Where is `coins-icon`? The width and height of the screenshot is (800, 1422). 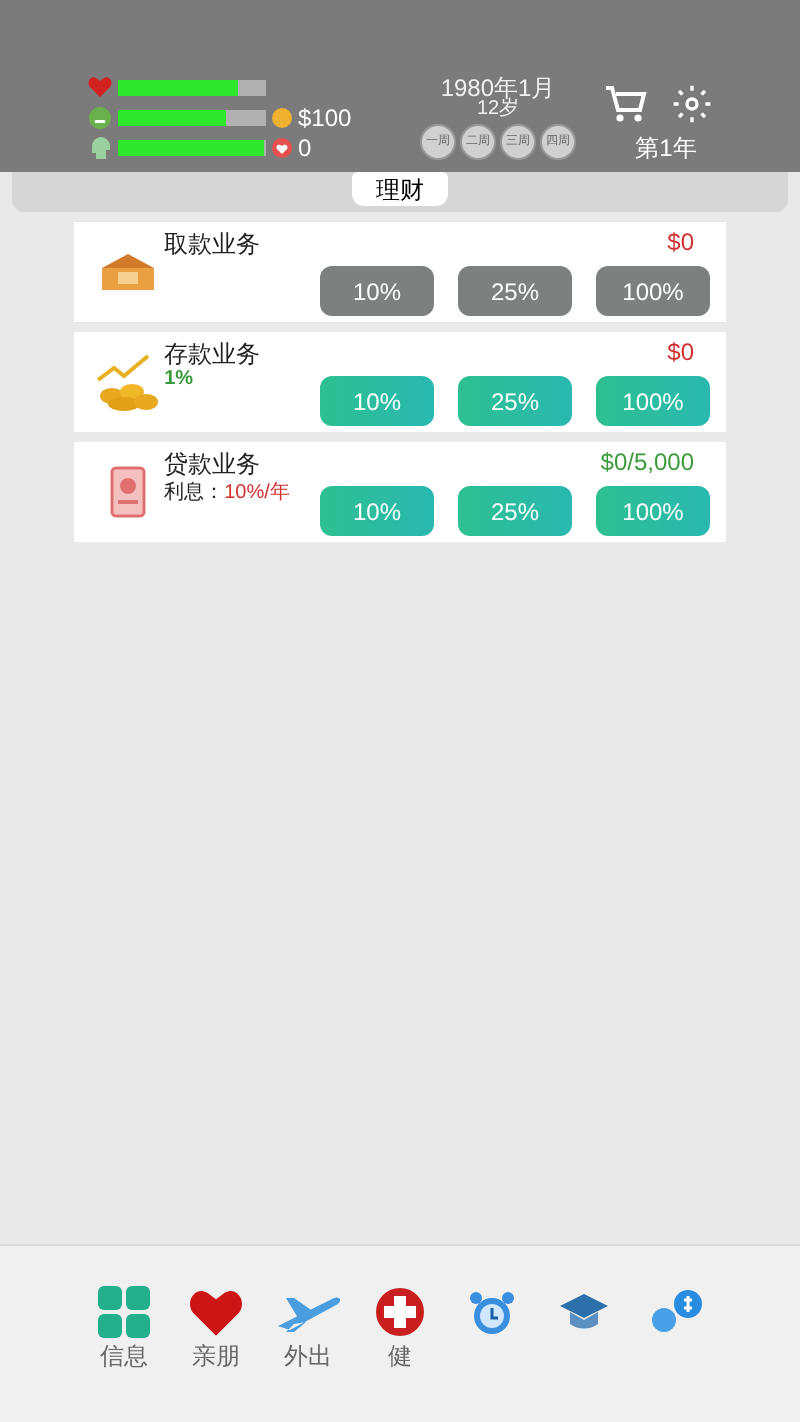
coins-icon is located at coordinates (676, 1312).